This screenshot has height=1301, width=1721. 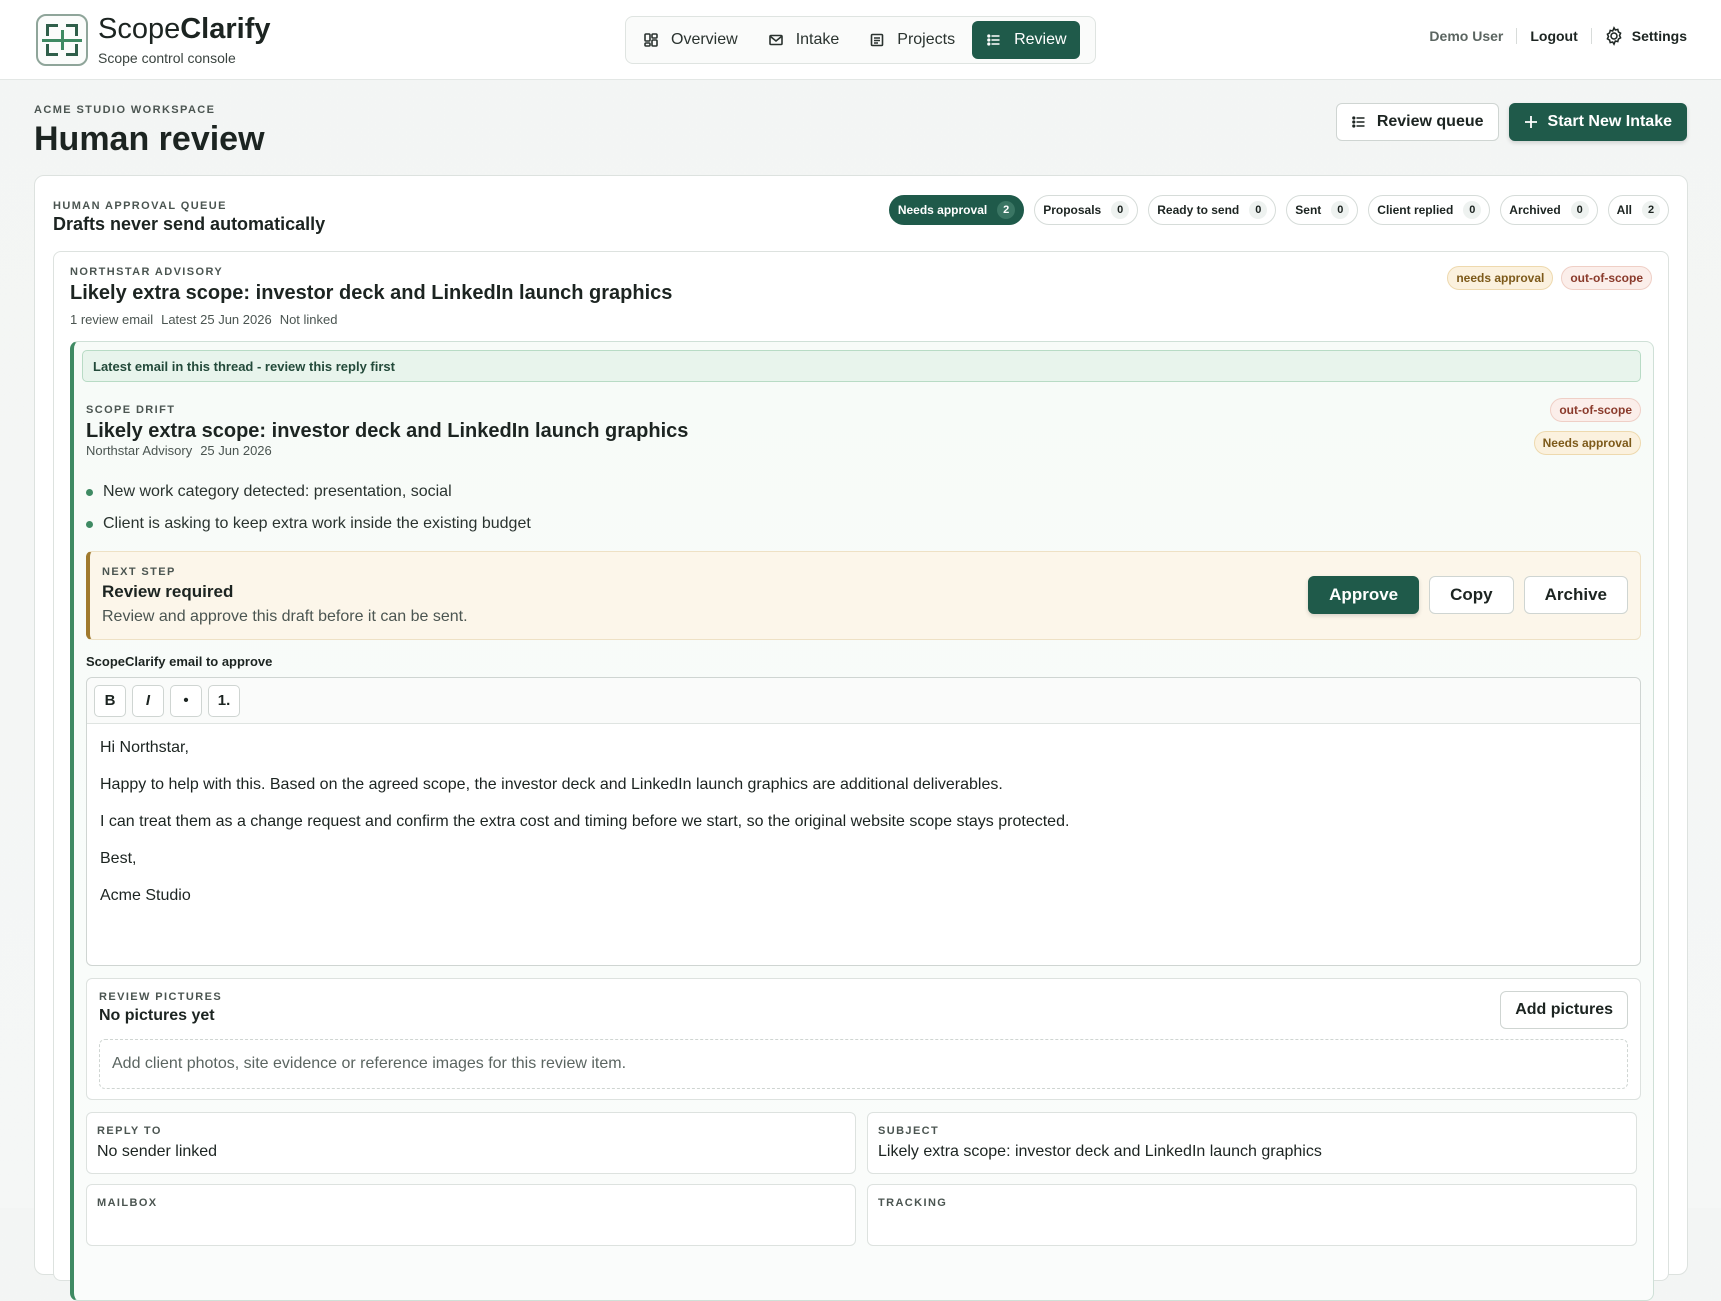 I want to click on field-label: MAILBOX, so click(x=127, y=1203).